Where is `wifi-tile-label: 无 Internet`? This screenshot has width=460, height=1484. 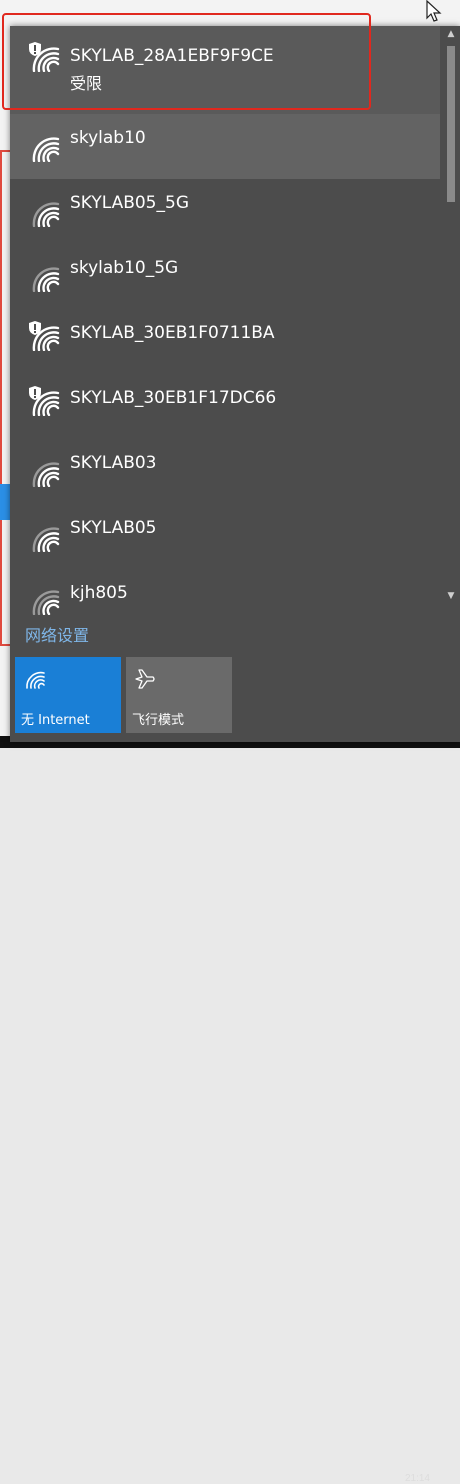 wifi-tile-label: 无 Internet is located at coordinates (55, 720).